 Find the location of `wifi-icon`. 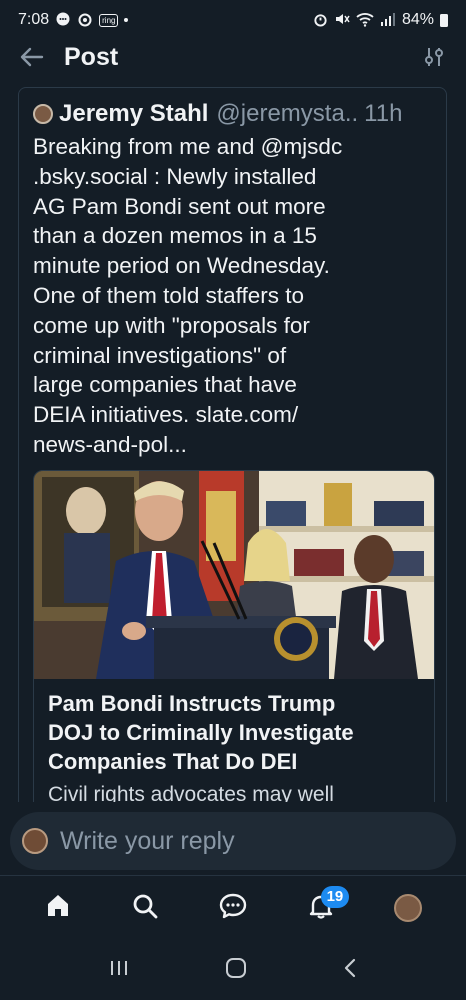

wifi-icon is located at coordinates (365, 20).